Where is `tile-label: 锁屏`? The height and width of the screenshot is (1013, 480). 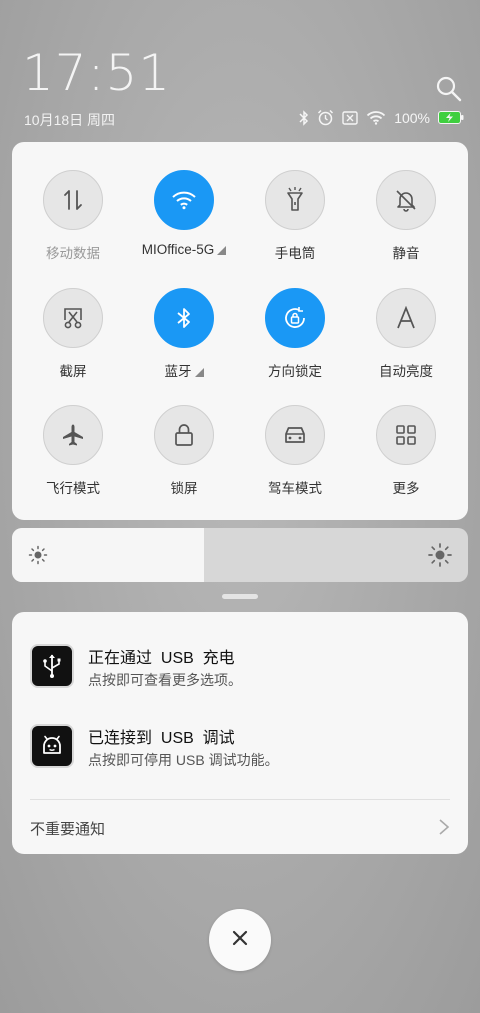
tile-label: 锁屏 is located at coordinates (184, 488).